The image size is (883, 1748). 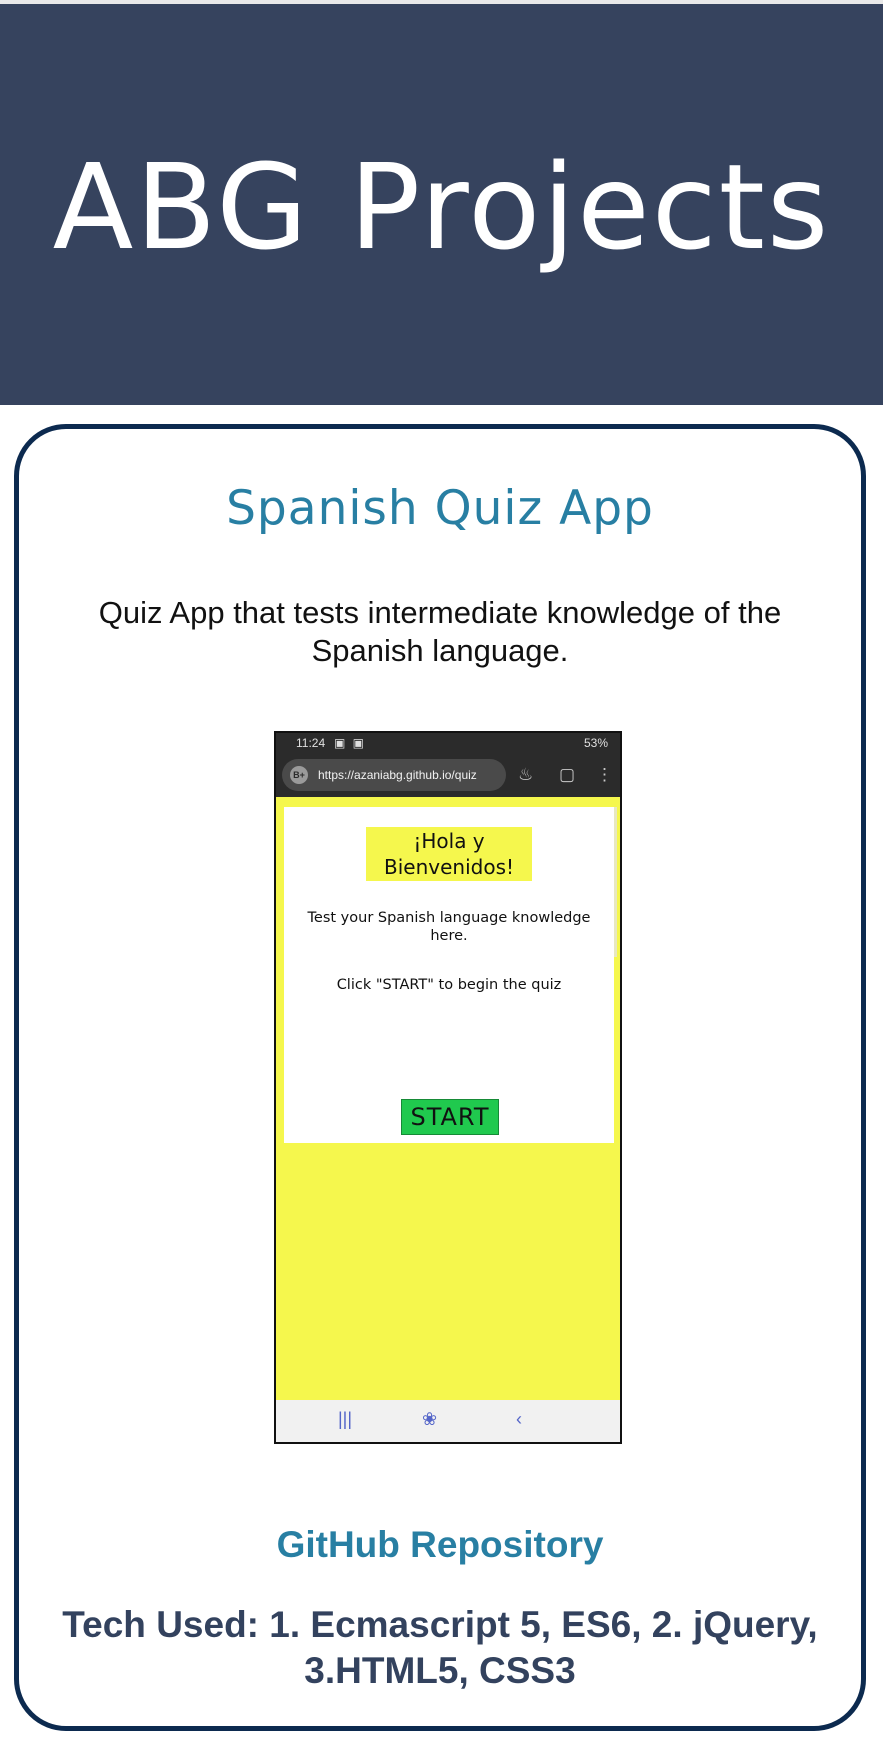 I want to click on browser-toolbar: B+ https://azaniabg.github.io/quiz ♨ ▢ ⋮, so click(x=448, y=775).